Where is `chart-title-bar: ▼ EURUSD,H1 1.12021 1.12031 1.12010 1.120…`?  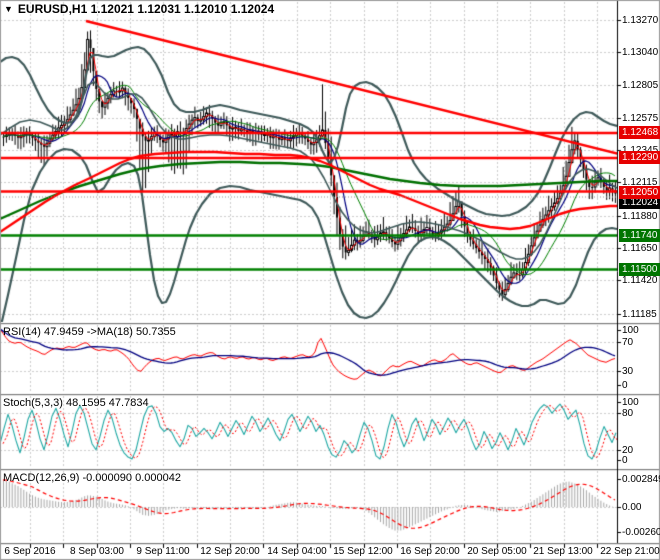
chart-title-bar: ▼ EURUSD,H1 1.12021 1.12031 1.12010 1.120… is located at coordinates (139, 9).